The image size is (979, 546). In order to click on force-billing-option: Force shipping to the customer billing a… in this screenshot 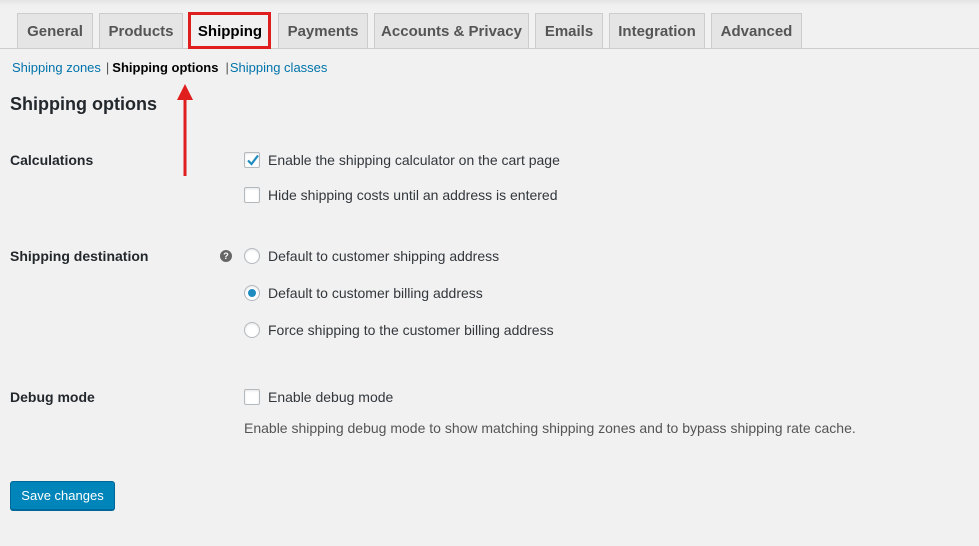, I will do `click(399, 330)`.